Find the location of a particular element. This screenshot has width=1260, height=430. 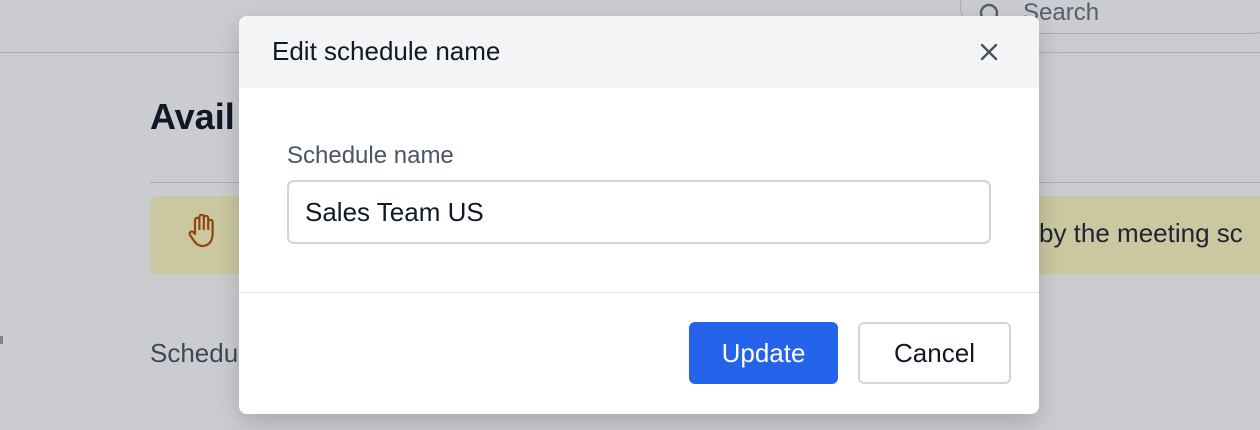

close-button is located at coordinates (989, 52).